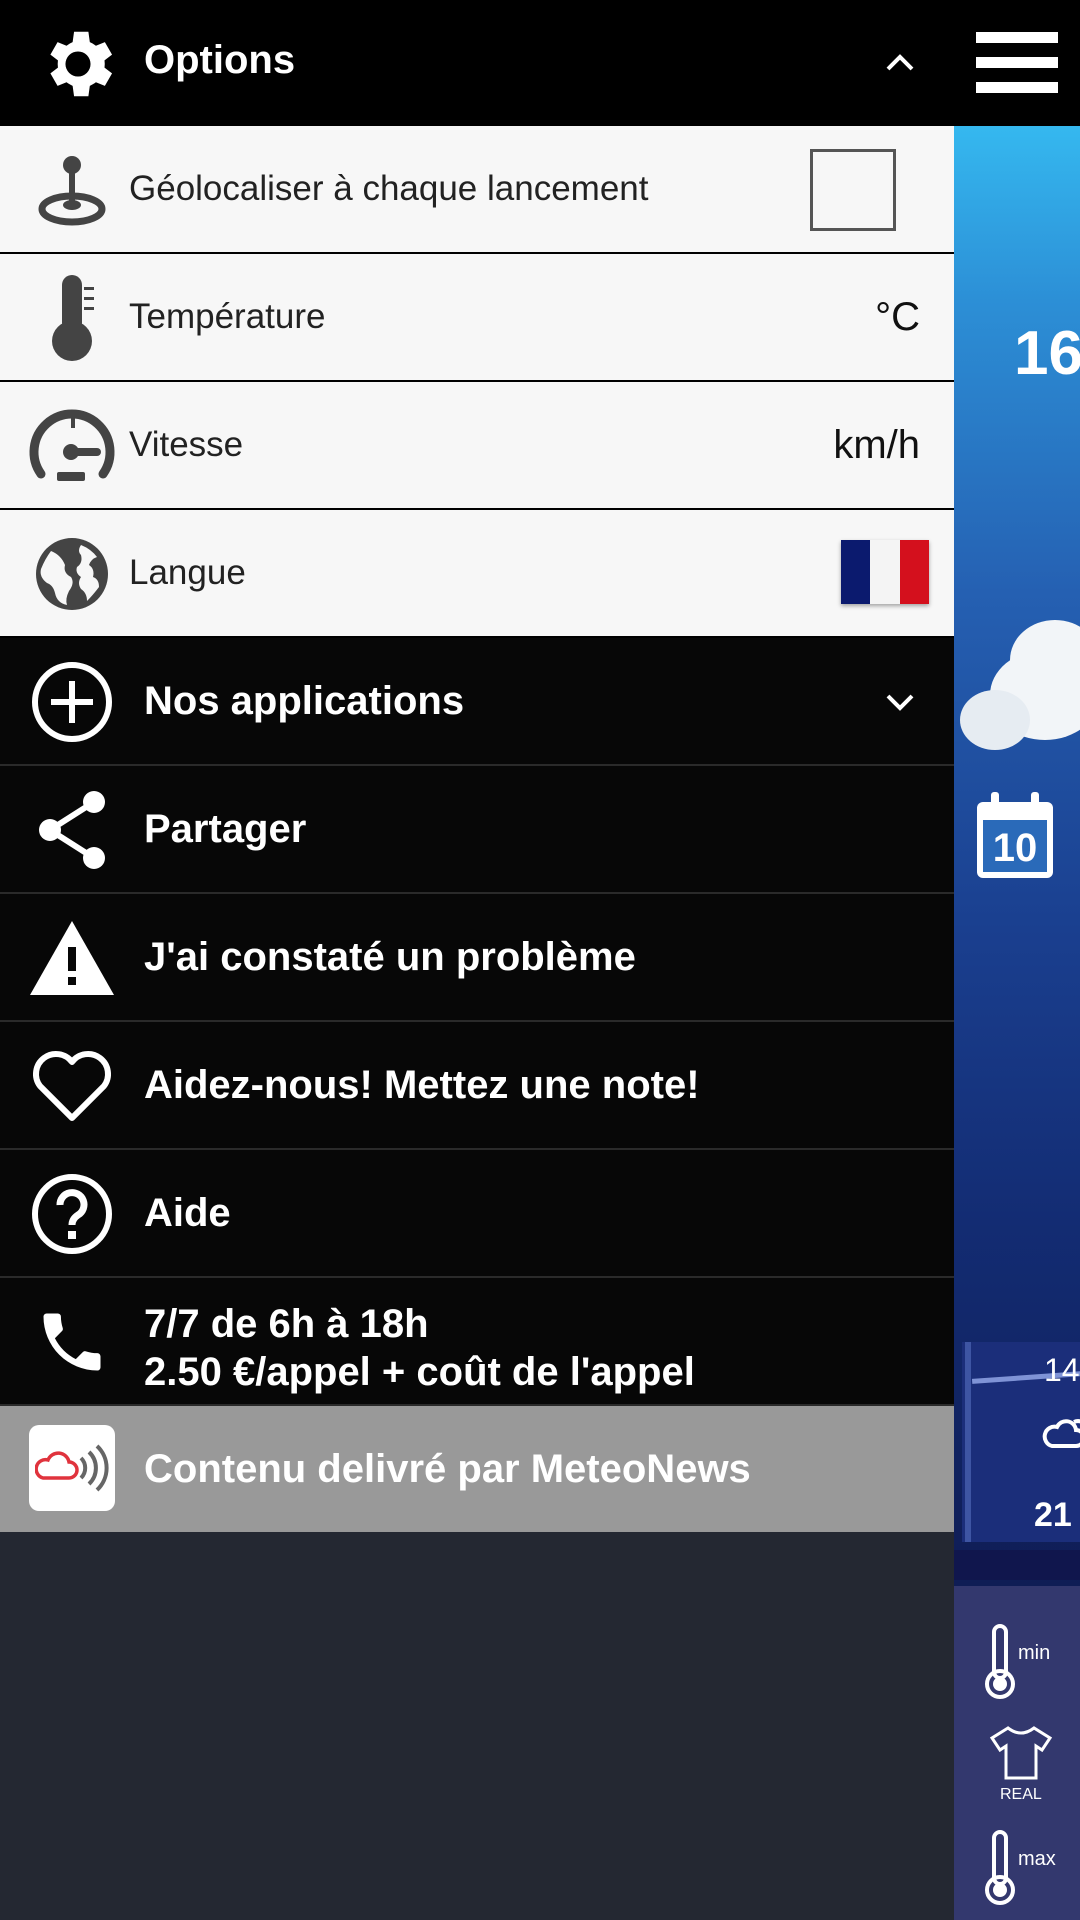  What do you see at coordinates (885, 572) in the screenshot?
I see `france-flag-icon` at bounding box center [885, 572].